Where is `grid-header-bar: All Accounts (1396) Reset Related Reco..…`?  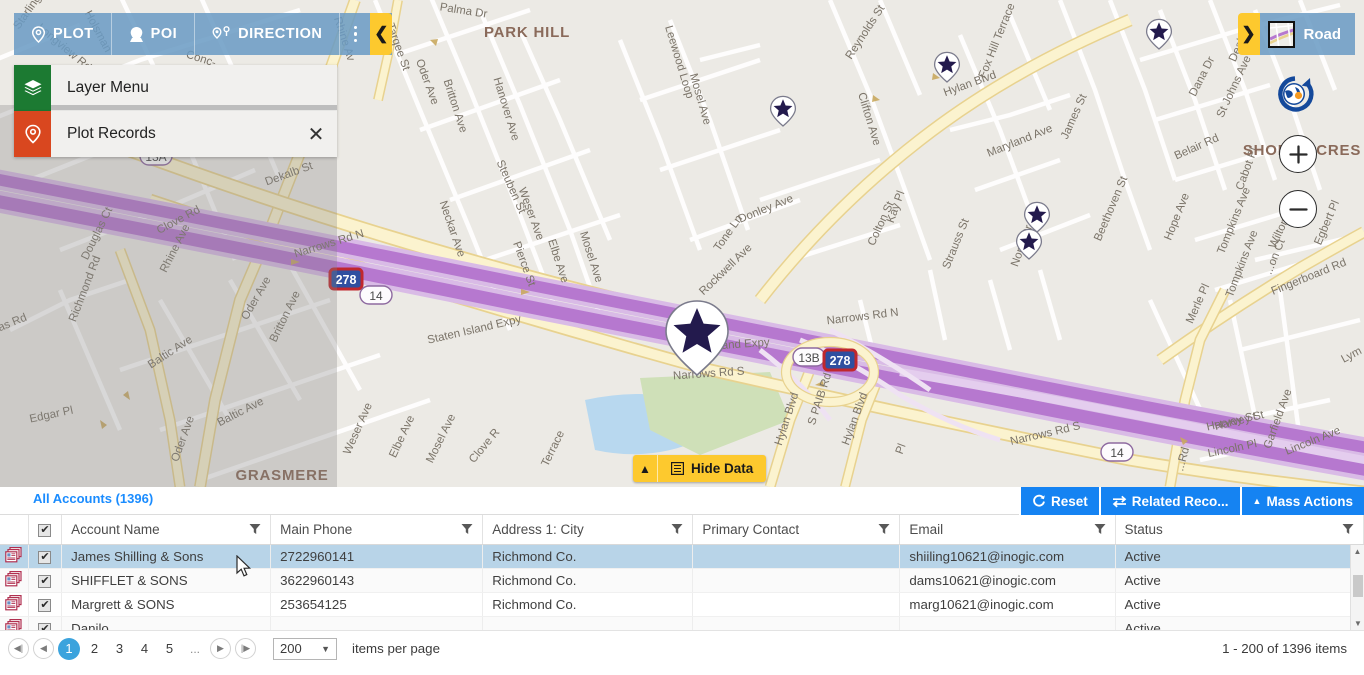 grid-header-bar: All Accounts (1396) Reset Related Reco..… is located at coordinates (682, 501).